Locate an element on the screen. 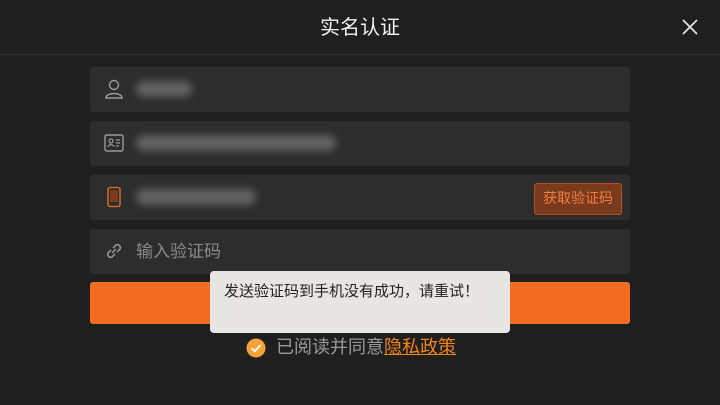 The height and width of the screenshot is (405, 720). masked-name-value is located at coordinates (164, 89).